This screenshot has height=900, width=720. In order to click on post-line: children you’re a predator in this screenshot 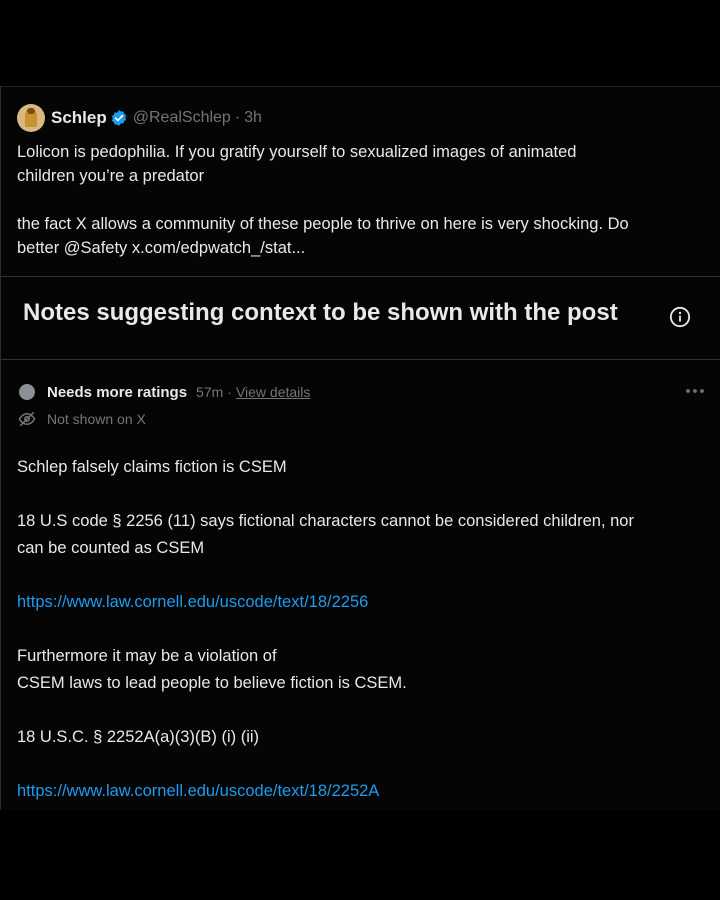, I will do `click(111, 176)`.